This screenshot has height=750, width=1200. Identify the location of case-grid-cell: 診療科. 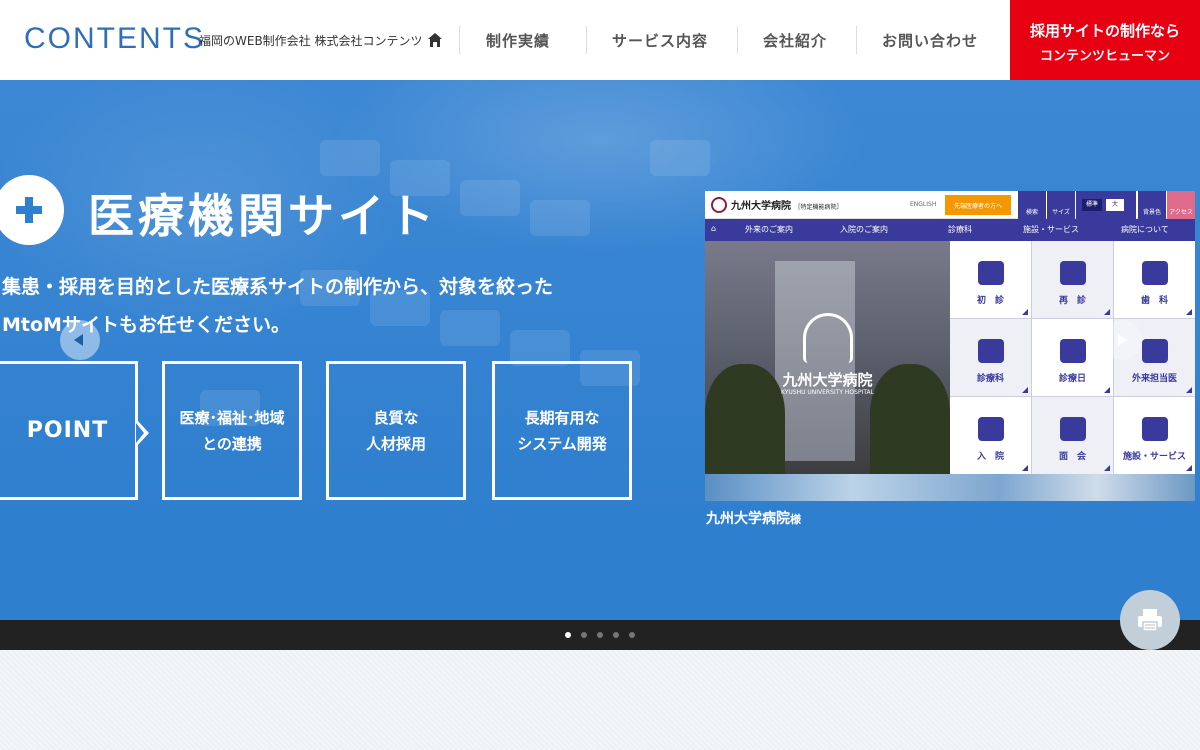
(990, 357).